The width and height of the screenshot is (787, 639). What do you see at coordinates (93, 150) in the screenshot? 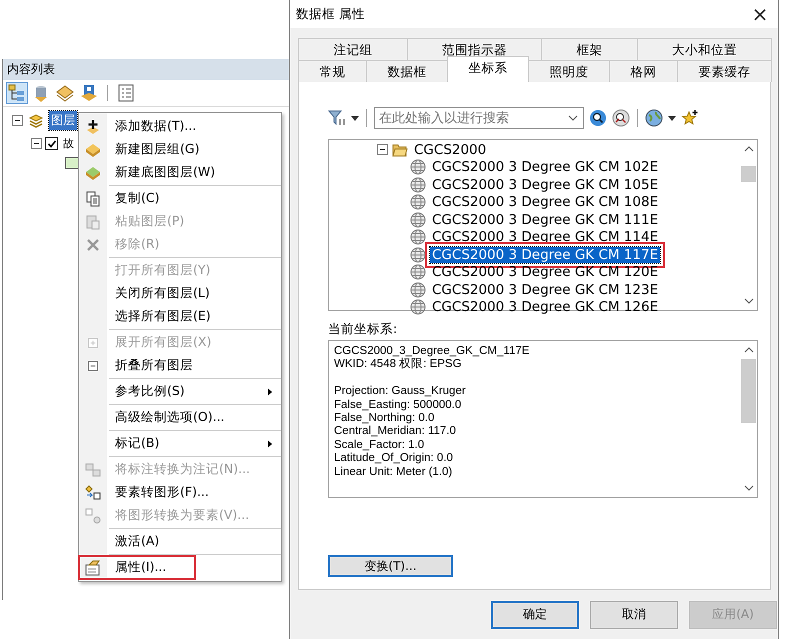
I see `layer-group-icon` at bounding box center [93, 150].